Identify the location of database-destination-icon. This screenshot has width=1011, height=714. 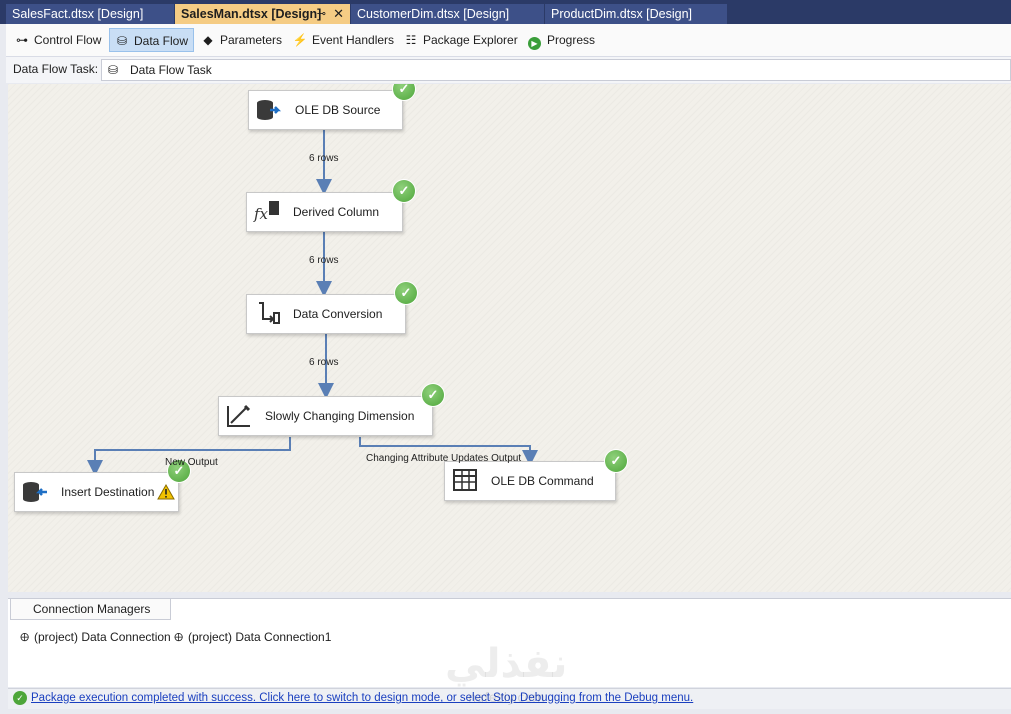
(35, 492).